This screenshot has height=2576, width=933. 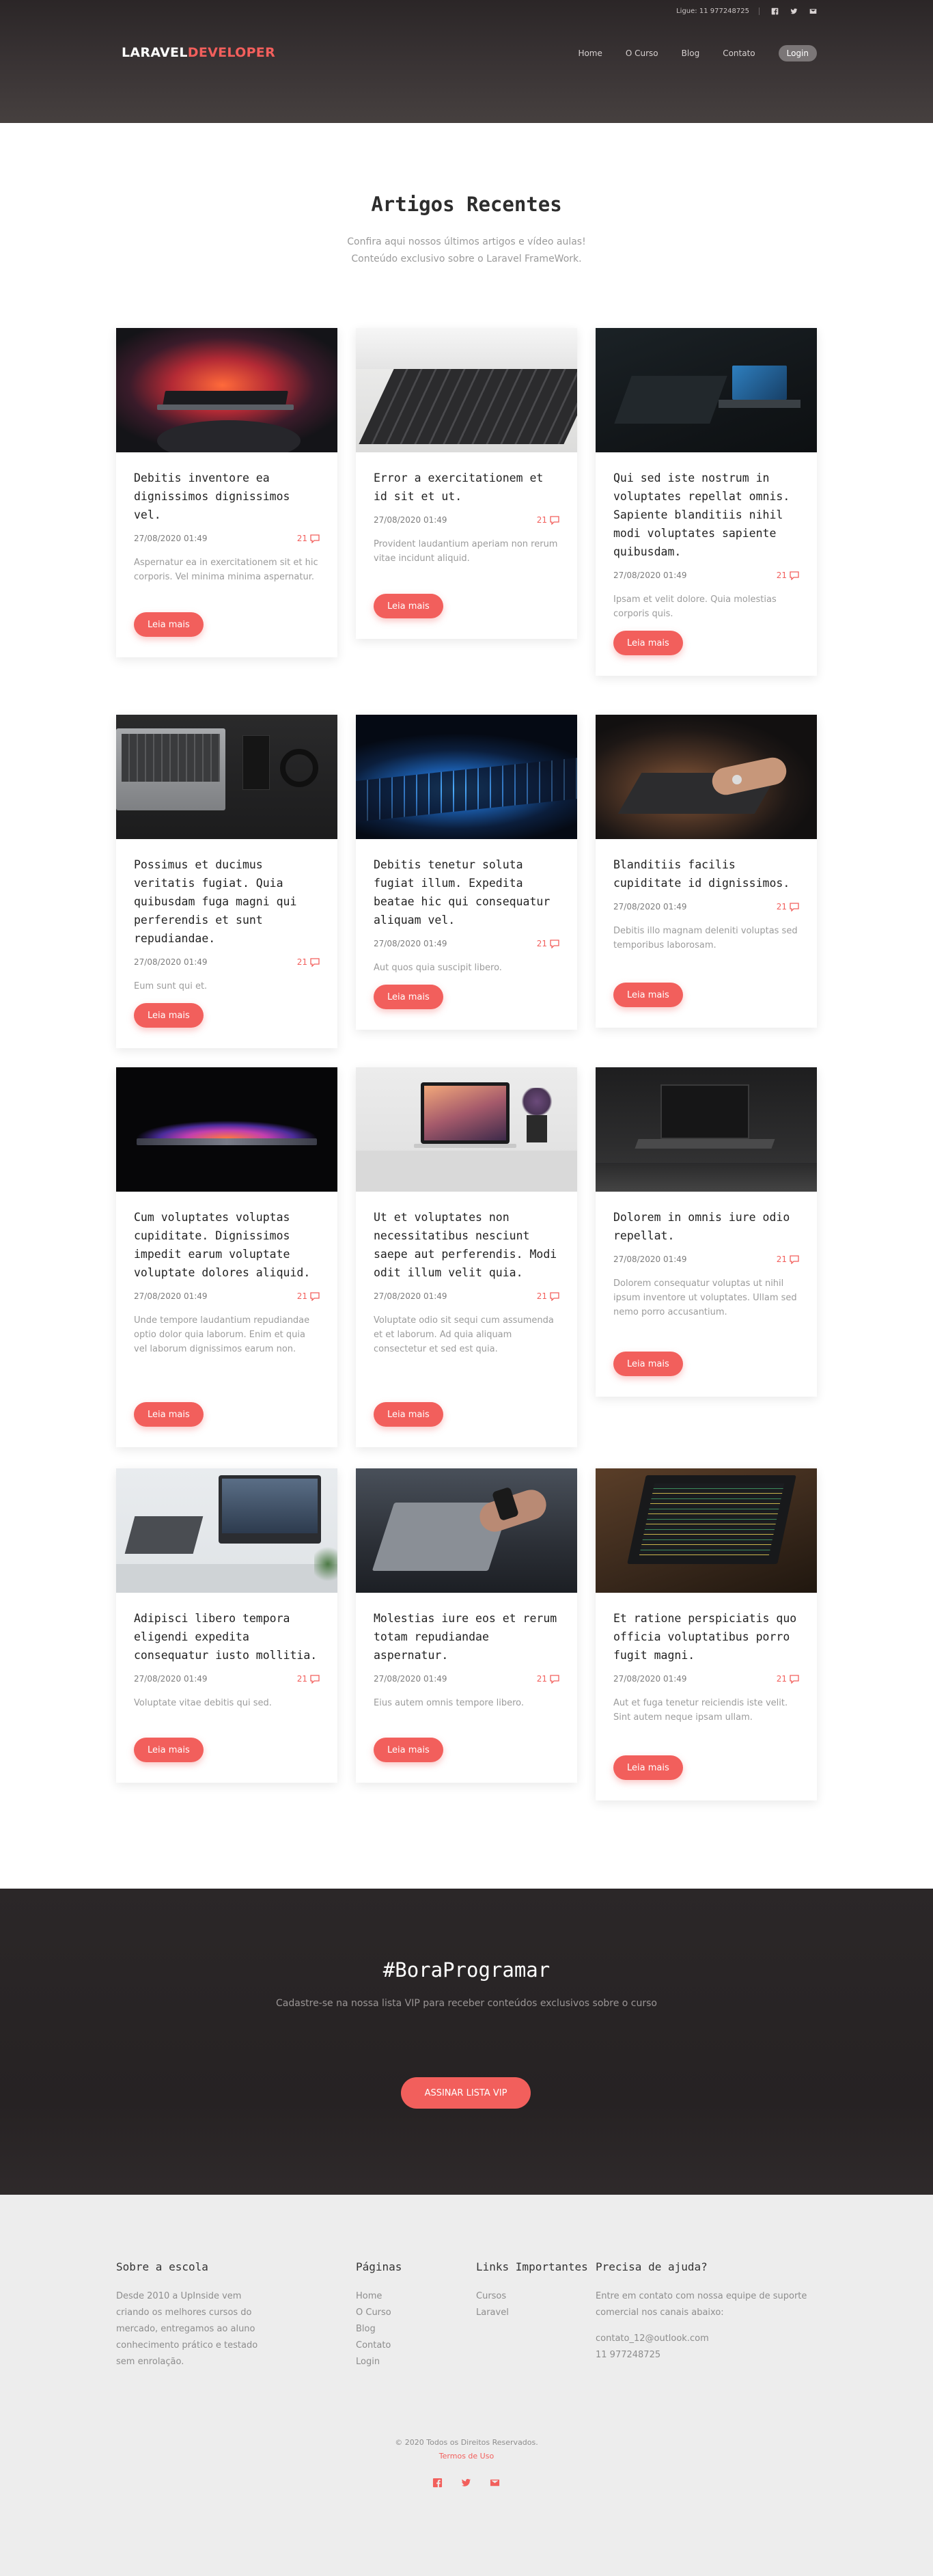 What do you see at coordinates (407, 2346) in the screenshot?
I see `footer-link-contato: Contato` at bounding box center [407, 2346].